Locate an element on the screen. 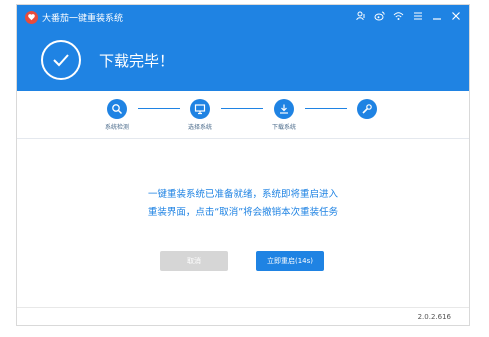 Image resolution: width=489 pixels, height=337 pixels. weibo-icon is located at coordinates (379, 15).